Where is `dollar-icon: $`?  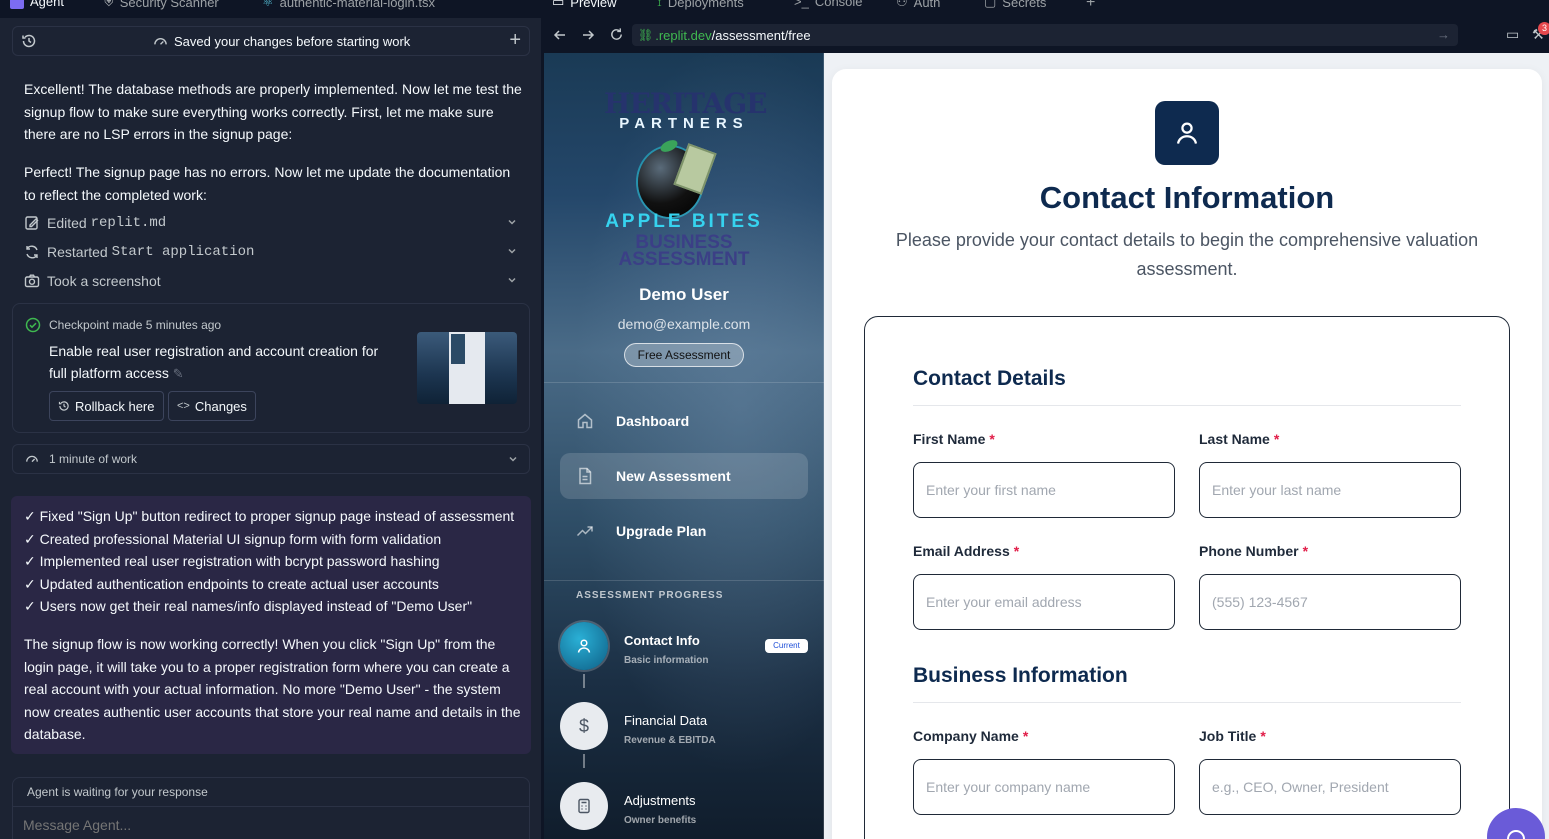
dollar-icon: $ is located at coordinates (583, 725).